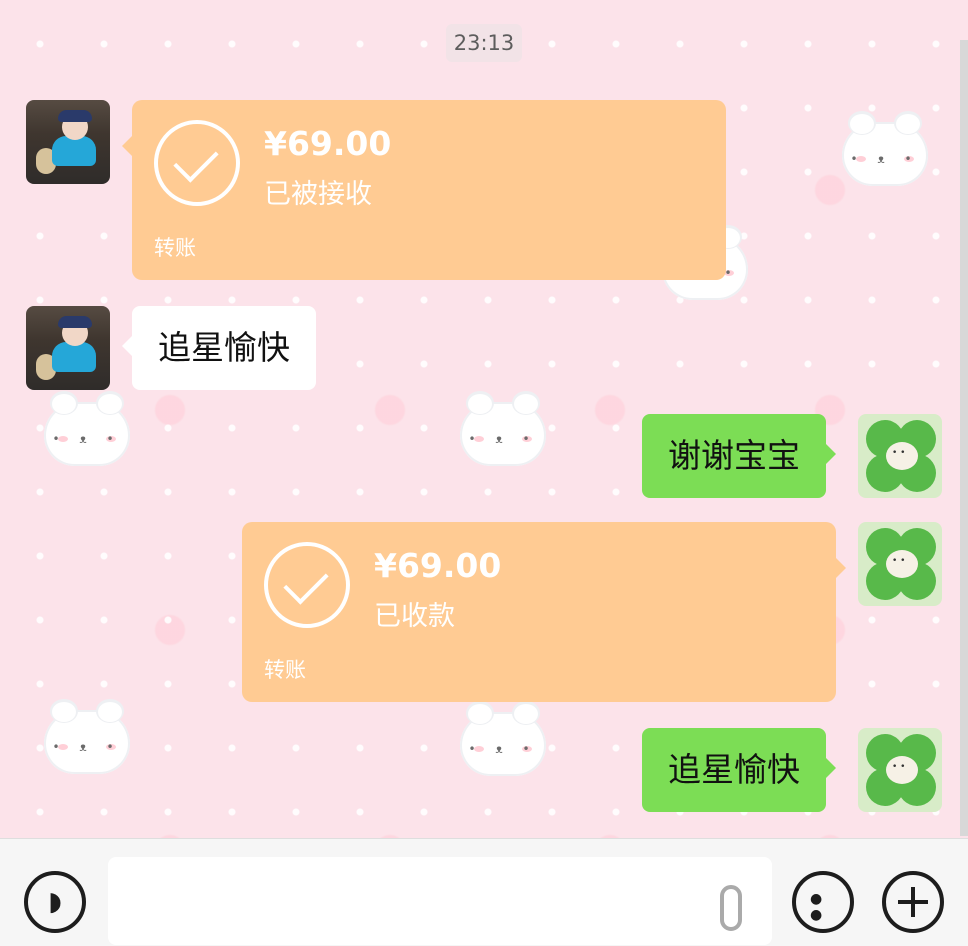  Describe the element at coordinates (414, 616) in the screenshot. I see `transfer-status: 已收款` at that location.